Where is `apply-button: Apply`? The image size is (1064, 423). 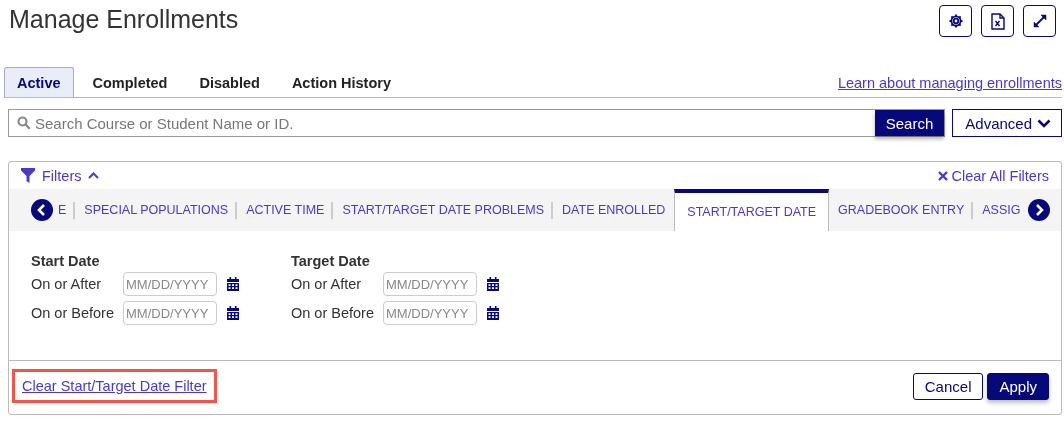 apply-button: Apply is located at coordinates (1018, 386).